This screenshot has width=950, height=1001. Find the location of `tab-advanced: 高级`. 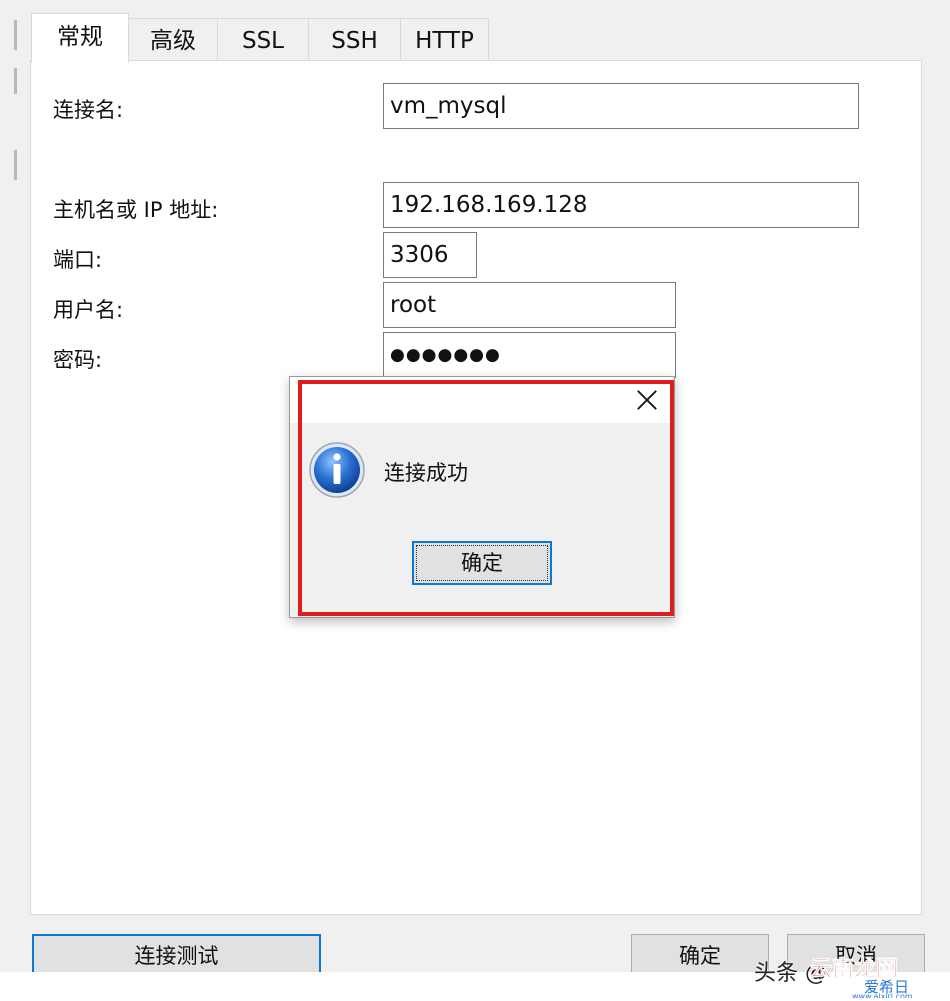

tab-advanced: 高级 is located at coordinates (173, 40).